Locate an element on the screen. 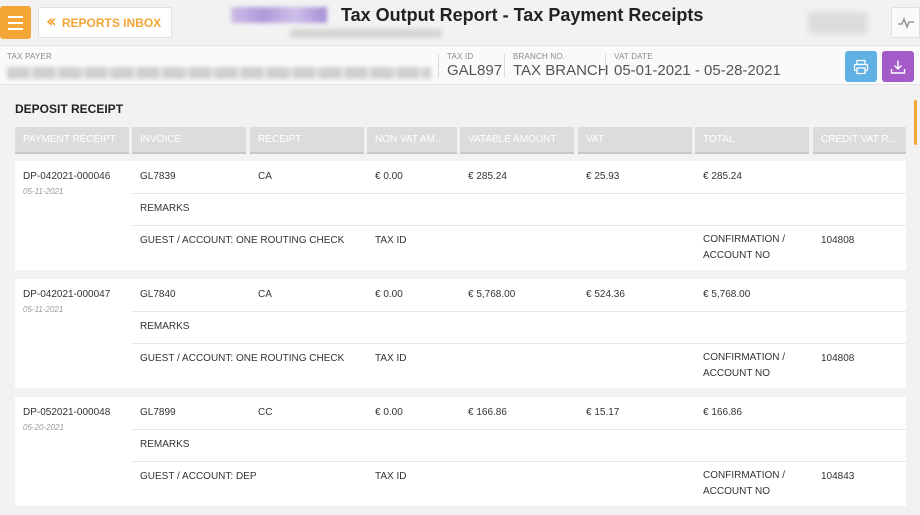  total-amount: € 166.86 is located at coordinates (722, 412).